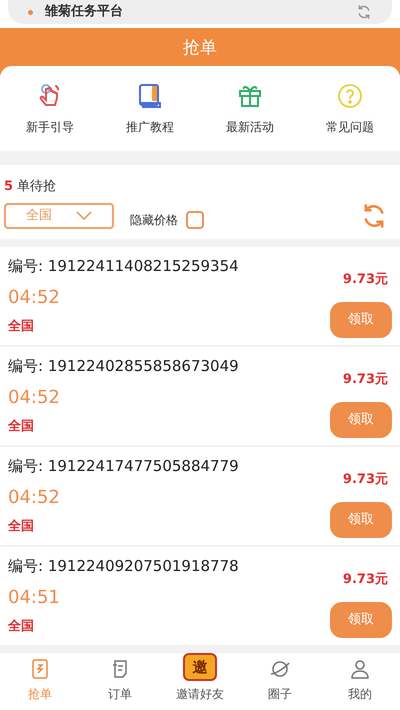 The image size is (400, 710). What do you see at coordinates (124, 466) in the screenshot?
I see `order-number: 编号: 19122417477505884779` at bounding box center [124, 466].